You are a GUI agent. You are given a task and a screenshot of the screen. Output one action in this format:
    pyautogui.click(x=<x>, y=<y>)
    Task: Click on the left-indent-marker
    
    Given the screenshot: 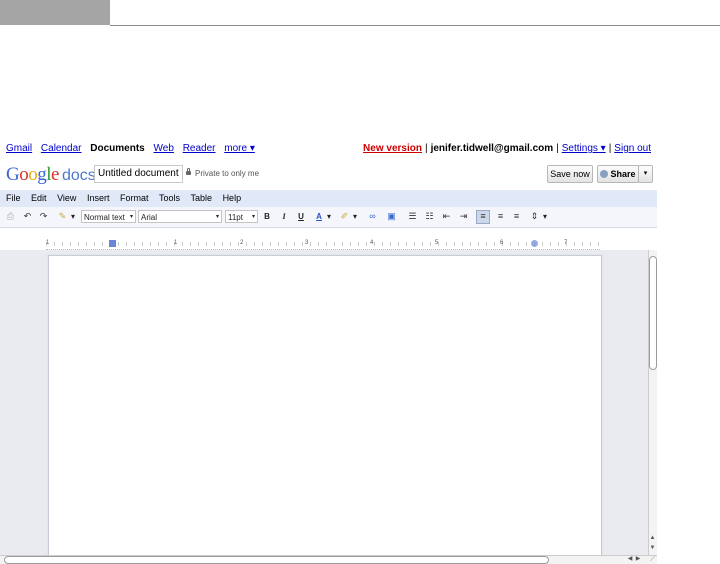 What is the action you would take?
    pyautogui.click(x=112, y=243)
    